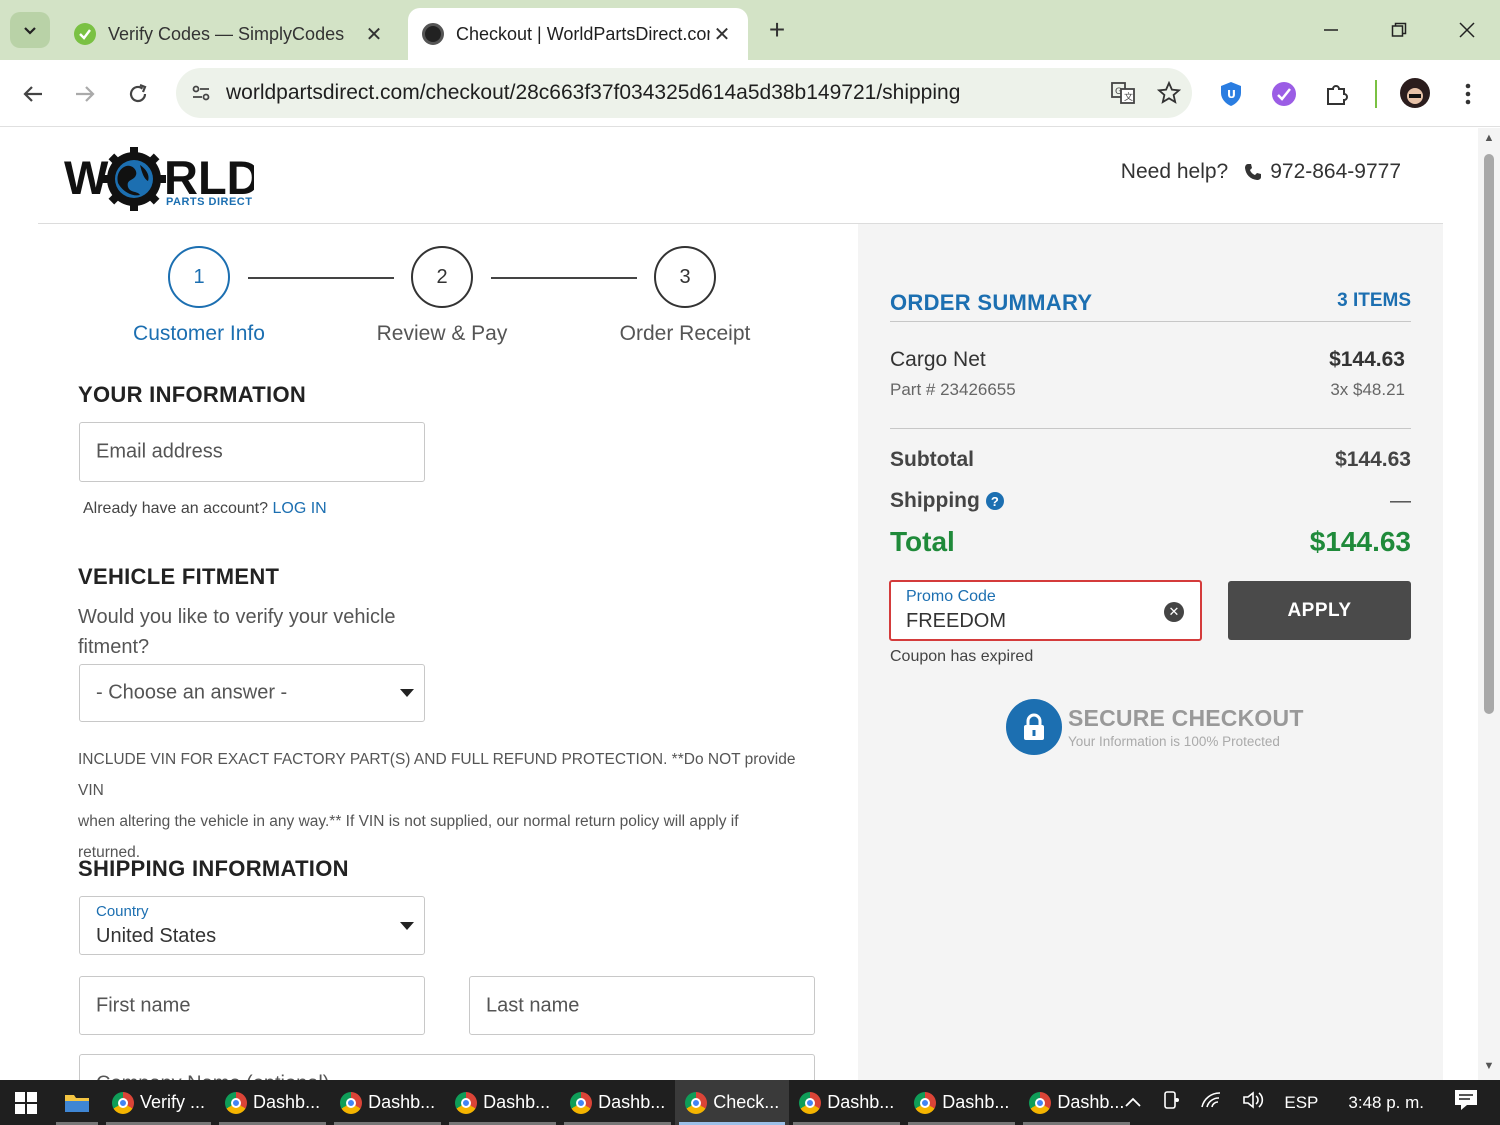 This screenshot has width=1500, height=1125. I want to click on vehicle-fitment-heading: VEHICLE FITMENT, so click(179, 576).